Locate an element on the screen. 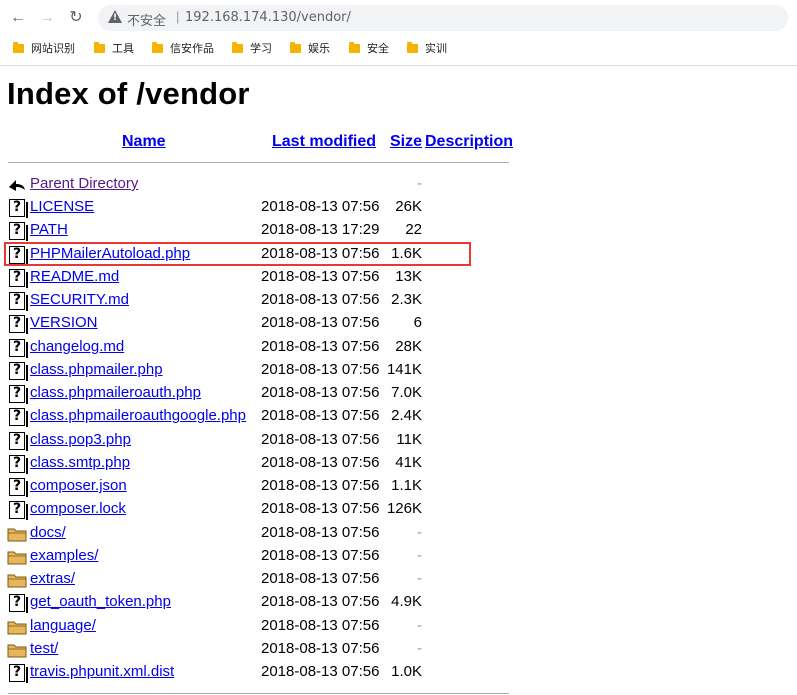 This screenshot has width=797, height=695. file-link: travis.phpunit.xml.dist is located at coordinates (102, 671).